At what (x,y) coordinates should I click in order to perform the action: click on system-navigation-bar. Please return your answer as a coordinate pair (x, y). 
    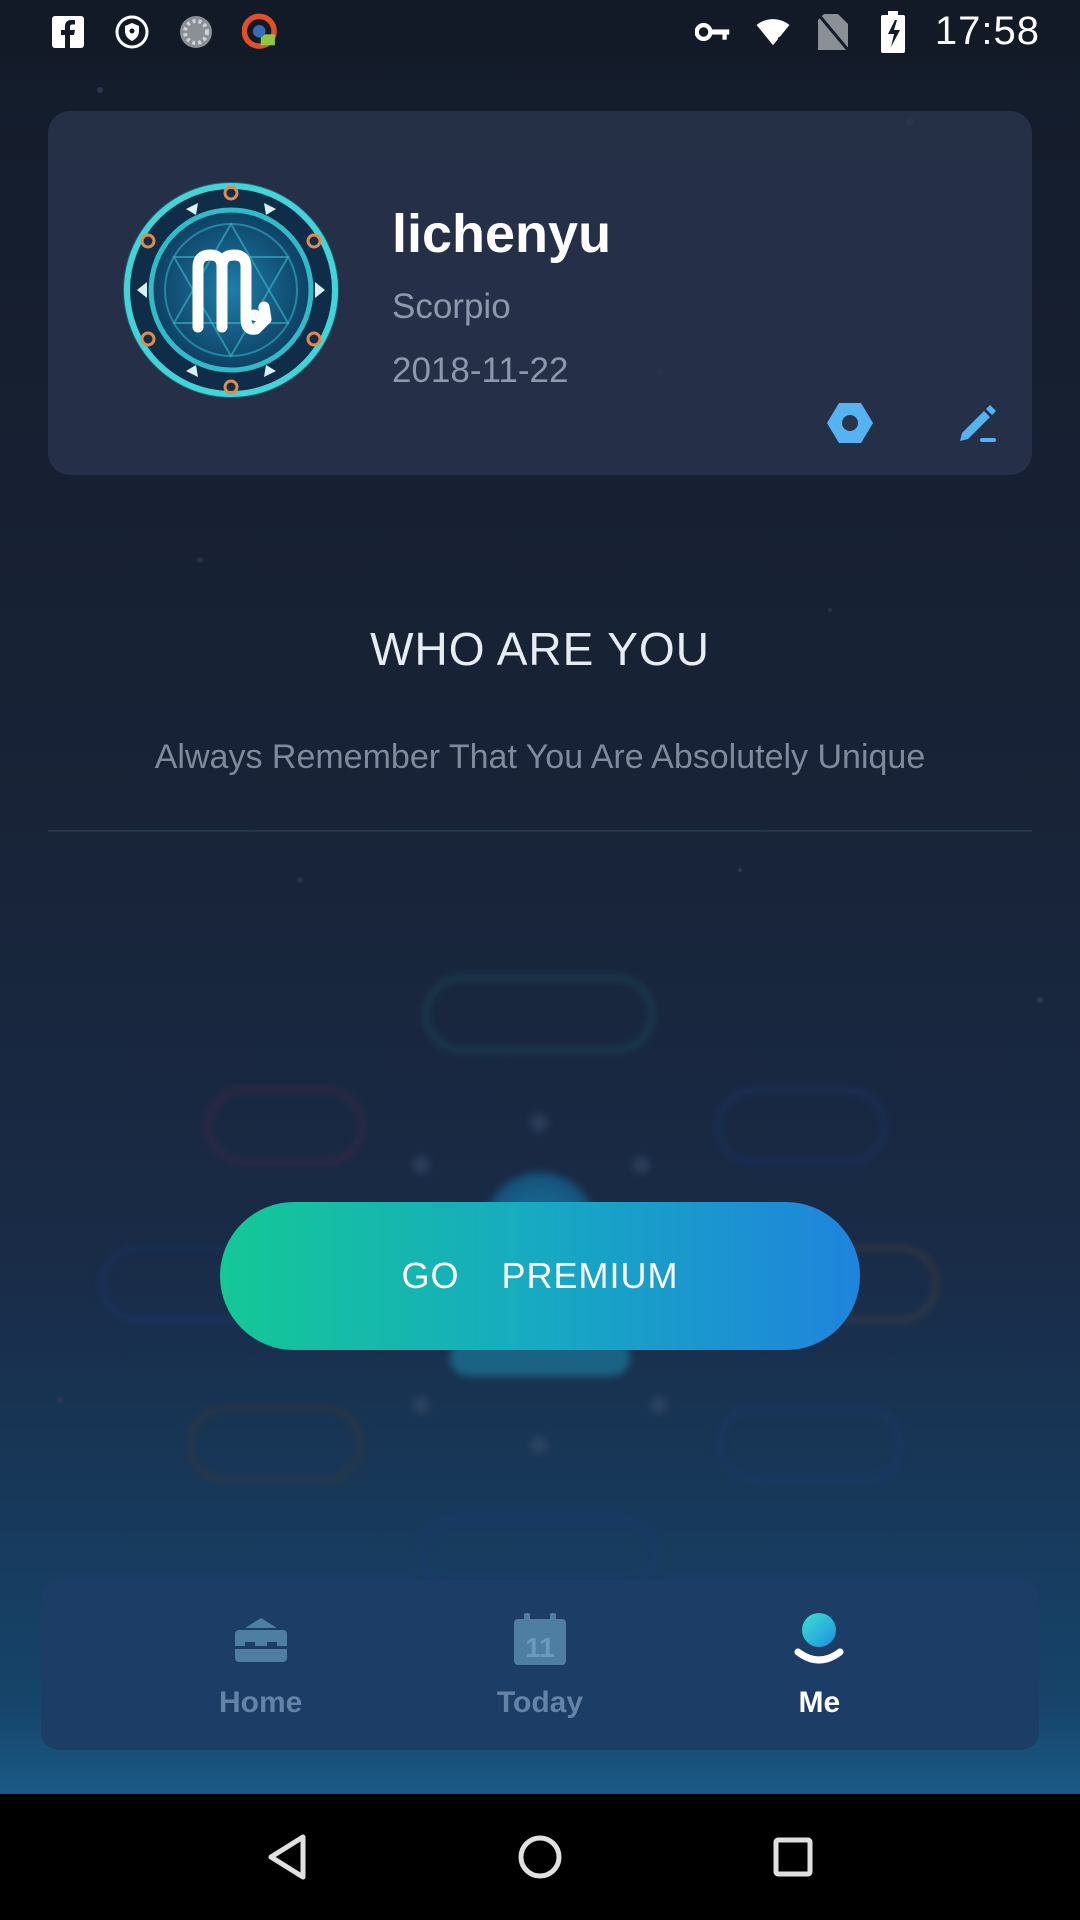
    Looking at the image, I should click on (540, 1857).